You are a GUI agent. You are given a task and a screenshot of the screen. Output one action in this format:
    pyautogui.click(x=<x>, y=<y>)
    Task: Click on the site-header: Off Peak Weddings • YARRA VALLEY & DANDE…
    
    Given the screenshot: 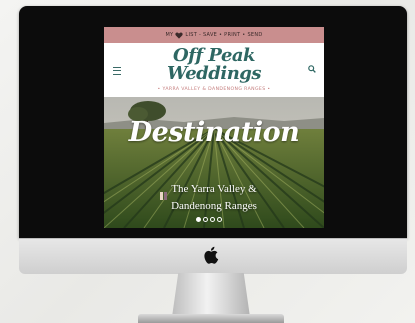 What is the action you would take?
    pyautogui.click(x=214, y=70)
    